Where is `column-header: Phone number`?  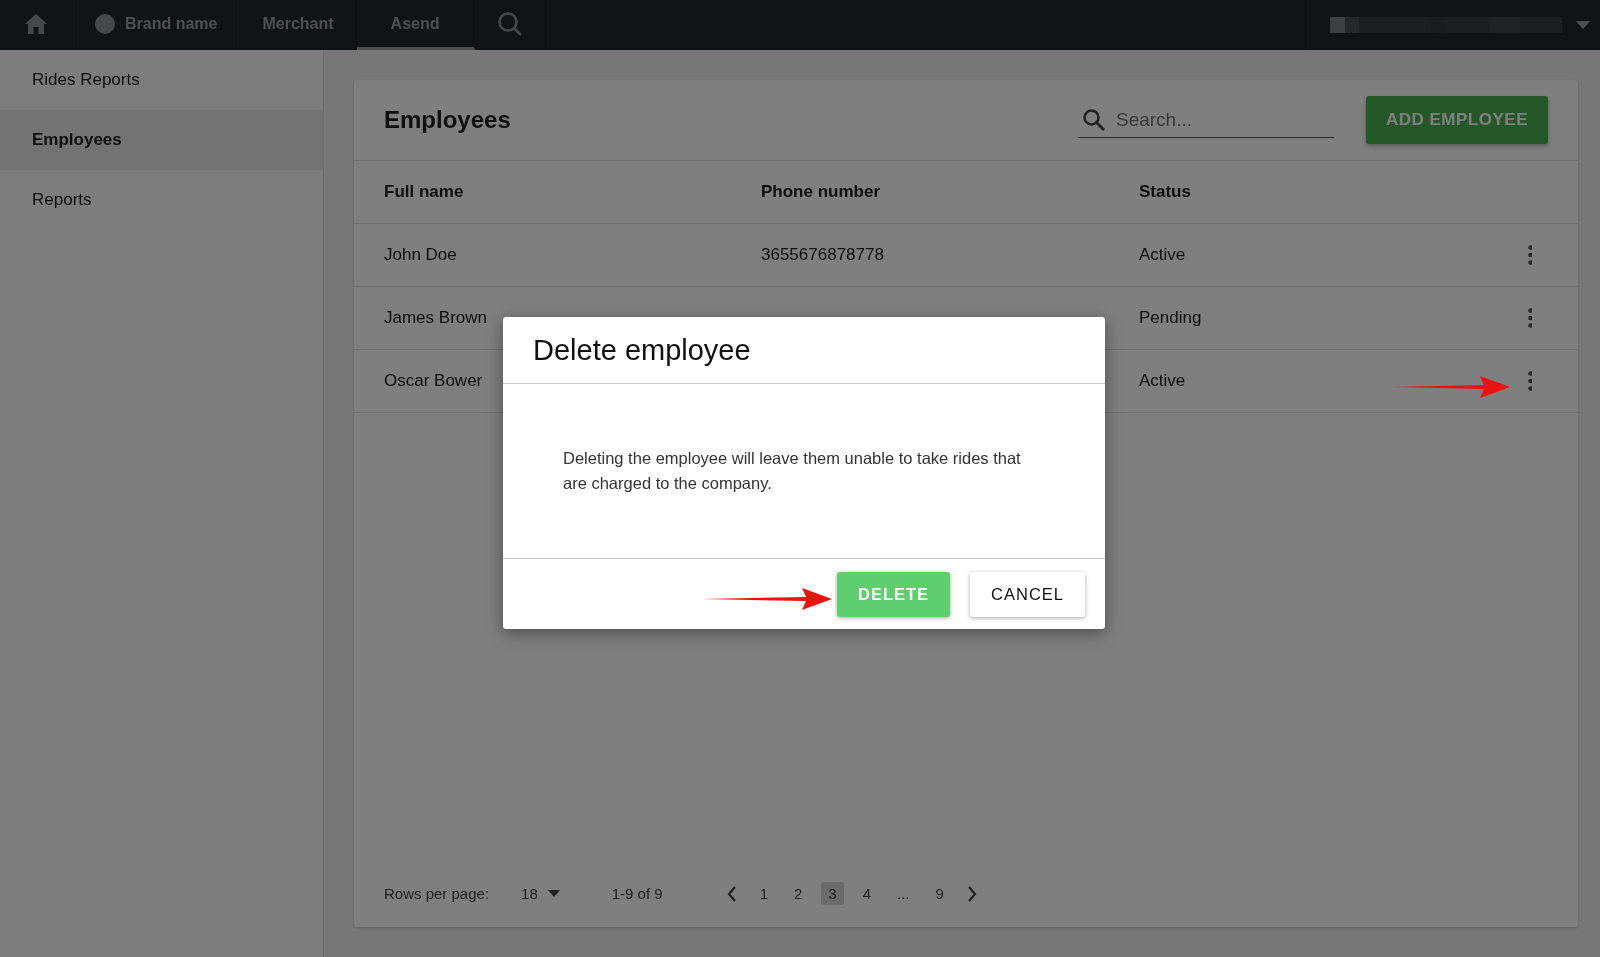
column-header: Phone number is located at coordinates (820, 192).